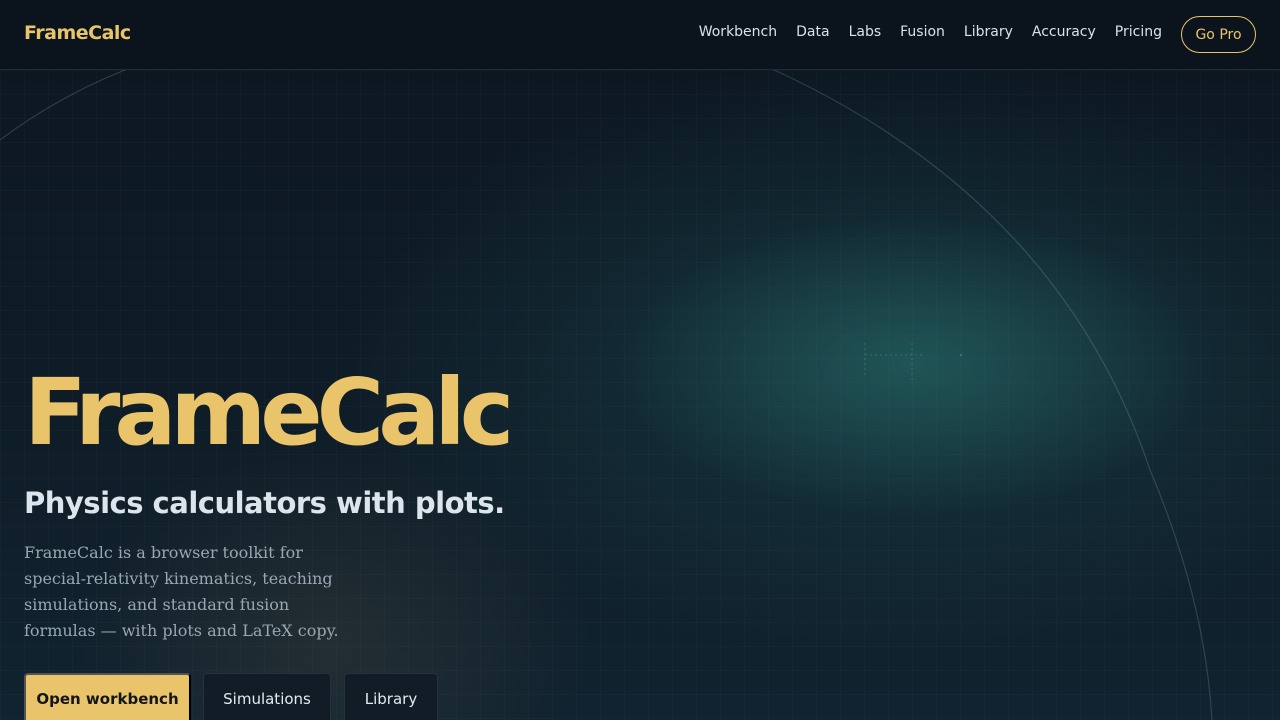 This screenshot has height=720, width=1280. Describe the element at coordinates (77, 33) in the screenshot. I see `brand-logo: FrameCalc` at that location.